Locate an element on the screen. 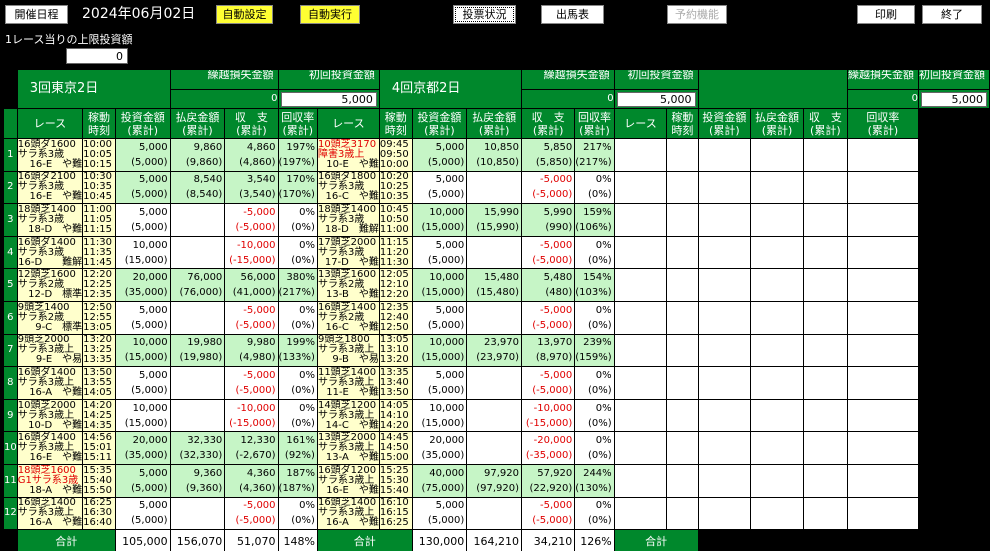  entries-button: 出馬表 is located at coordinates (572, 14).